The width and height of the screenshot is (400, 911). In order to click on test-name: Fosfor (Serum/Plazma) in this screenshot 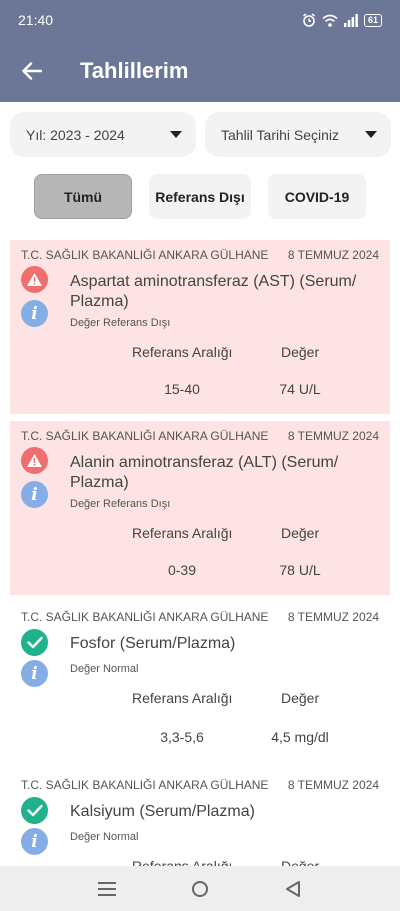, I will do `click(153, 643)`.